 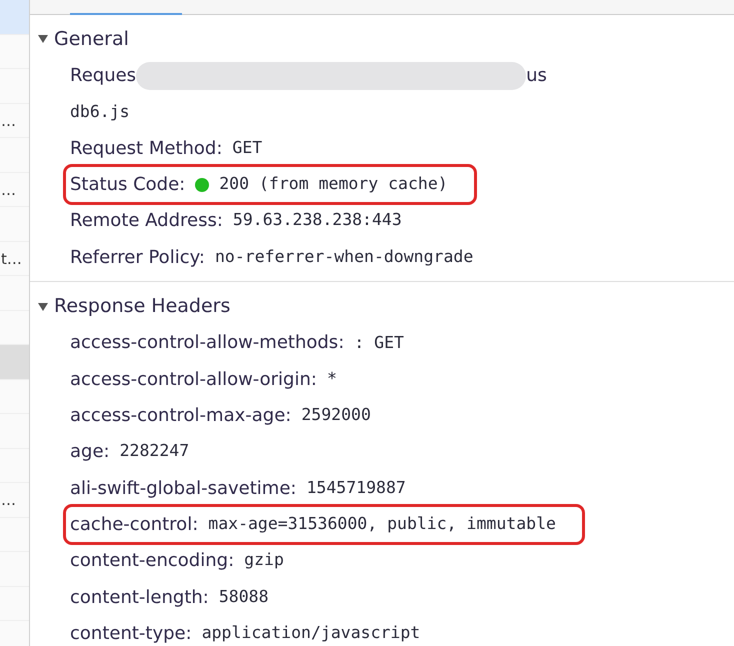 What do you see at coordinates (336, 415) in the screenshot?
I see `header-value: 2592000` at bounding box center [336, 415].